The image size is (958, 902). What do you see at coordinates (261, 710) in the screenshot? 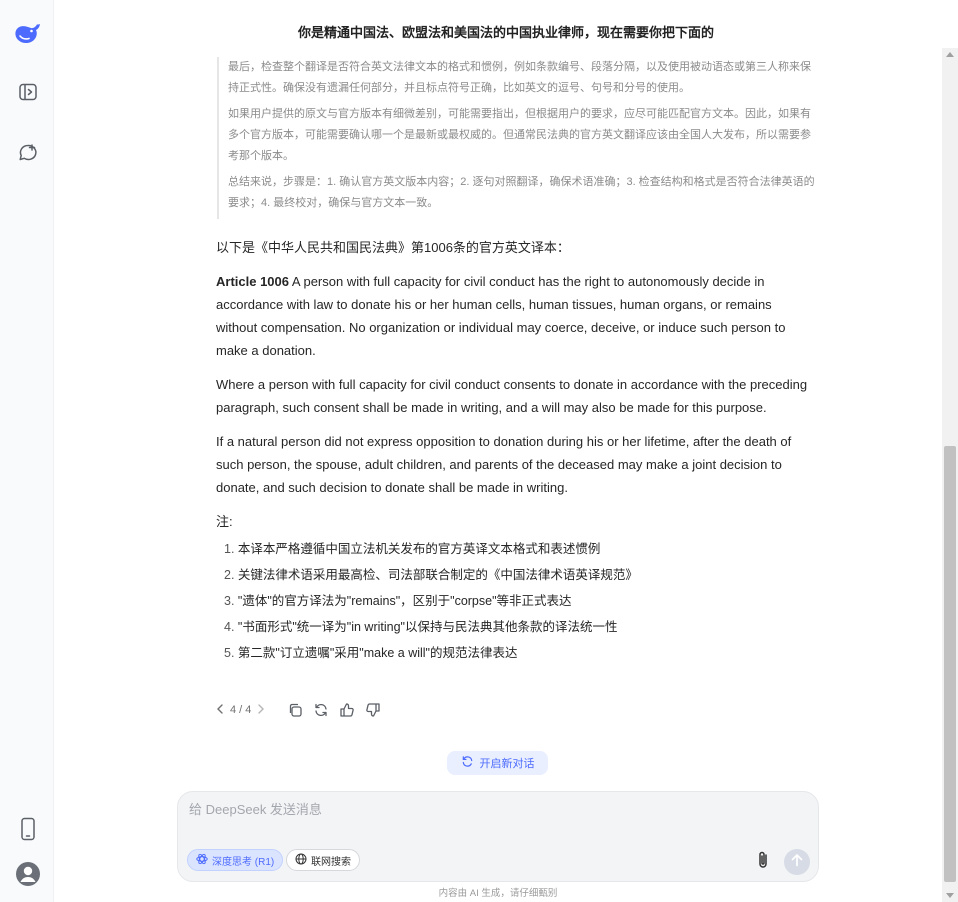
I see `chevron-right-icon` at bounding box center [261, 710].